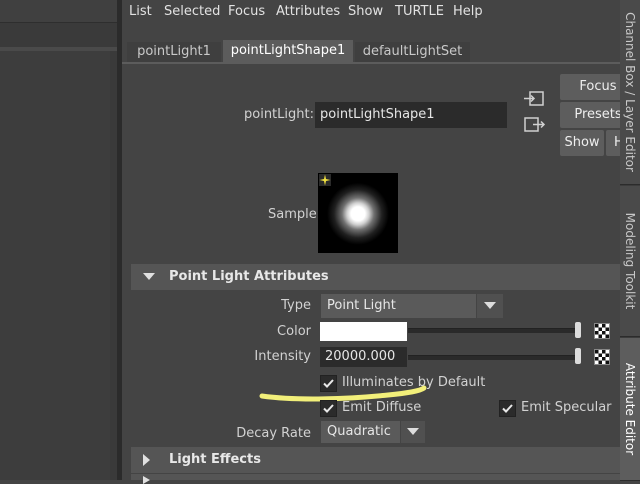  I want to click on menu-focus: Focus, so click(246, 11).